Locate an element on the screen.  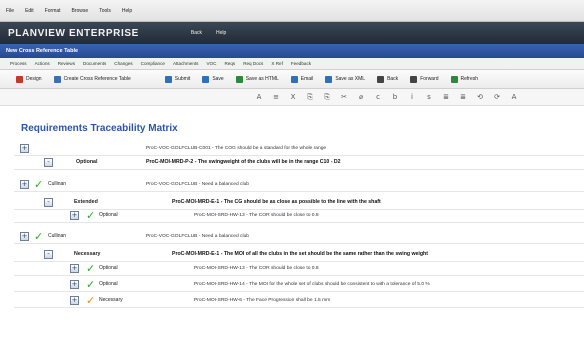
submit-icon is located at coordinates (168, 79).